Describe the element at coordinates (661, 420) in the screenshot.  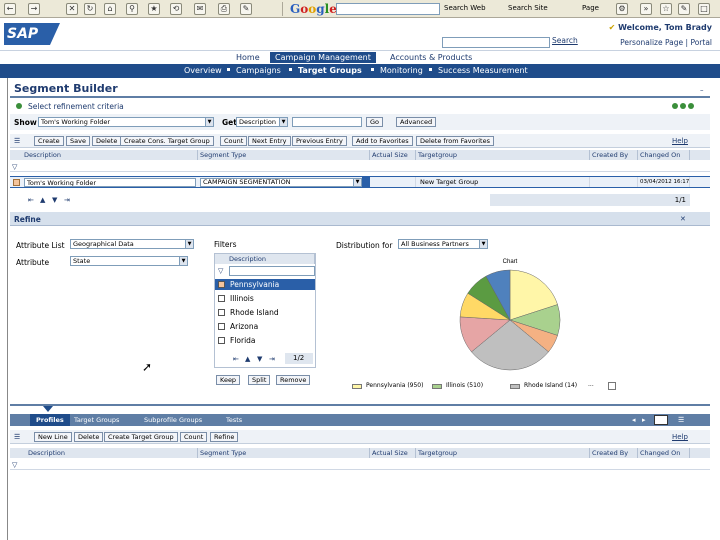
I see `tab-menu-icon` at that location.